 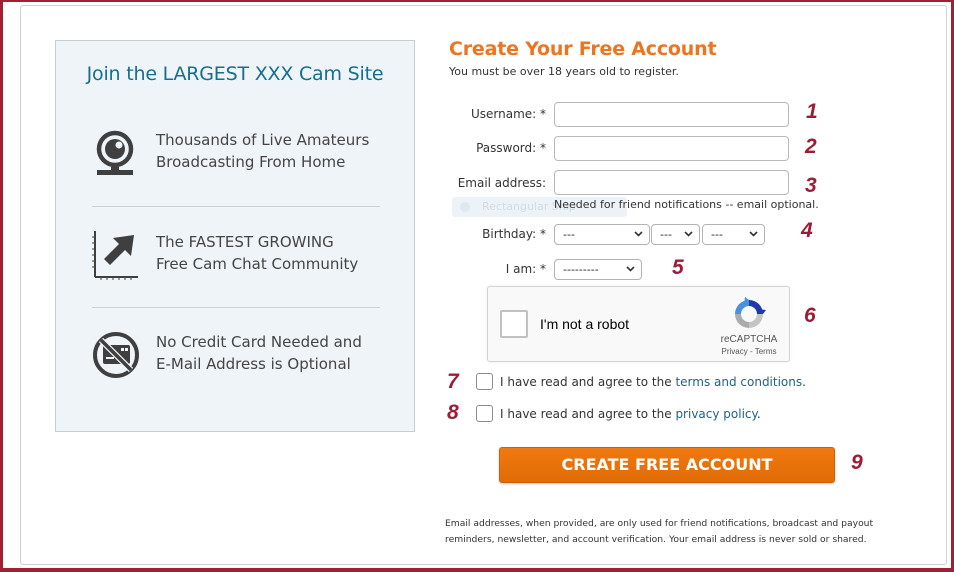 What do you see at coordinates (501, 183) in the screenshot?
I see `email-label: Email address:` at bounding box center [501, 183].